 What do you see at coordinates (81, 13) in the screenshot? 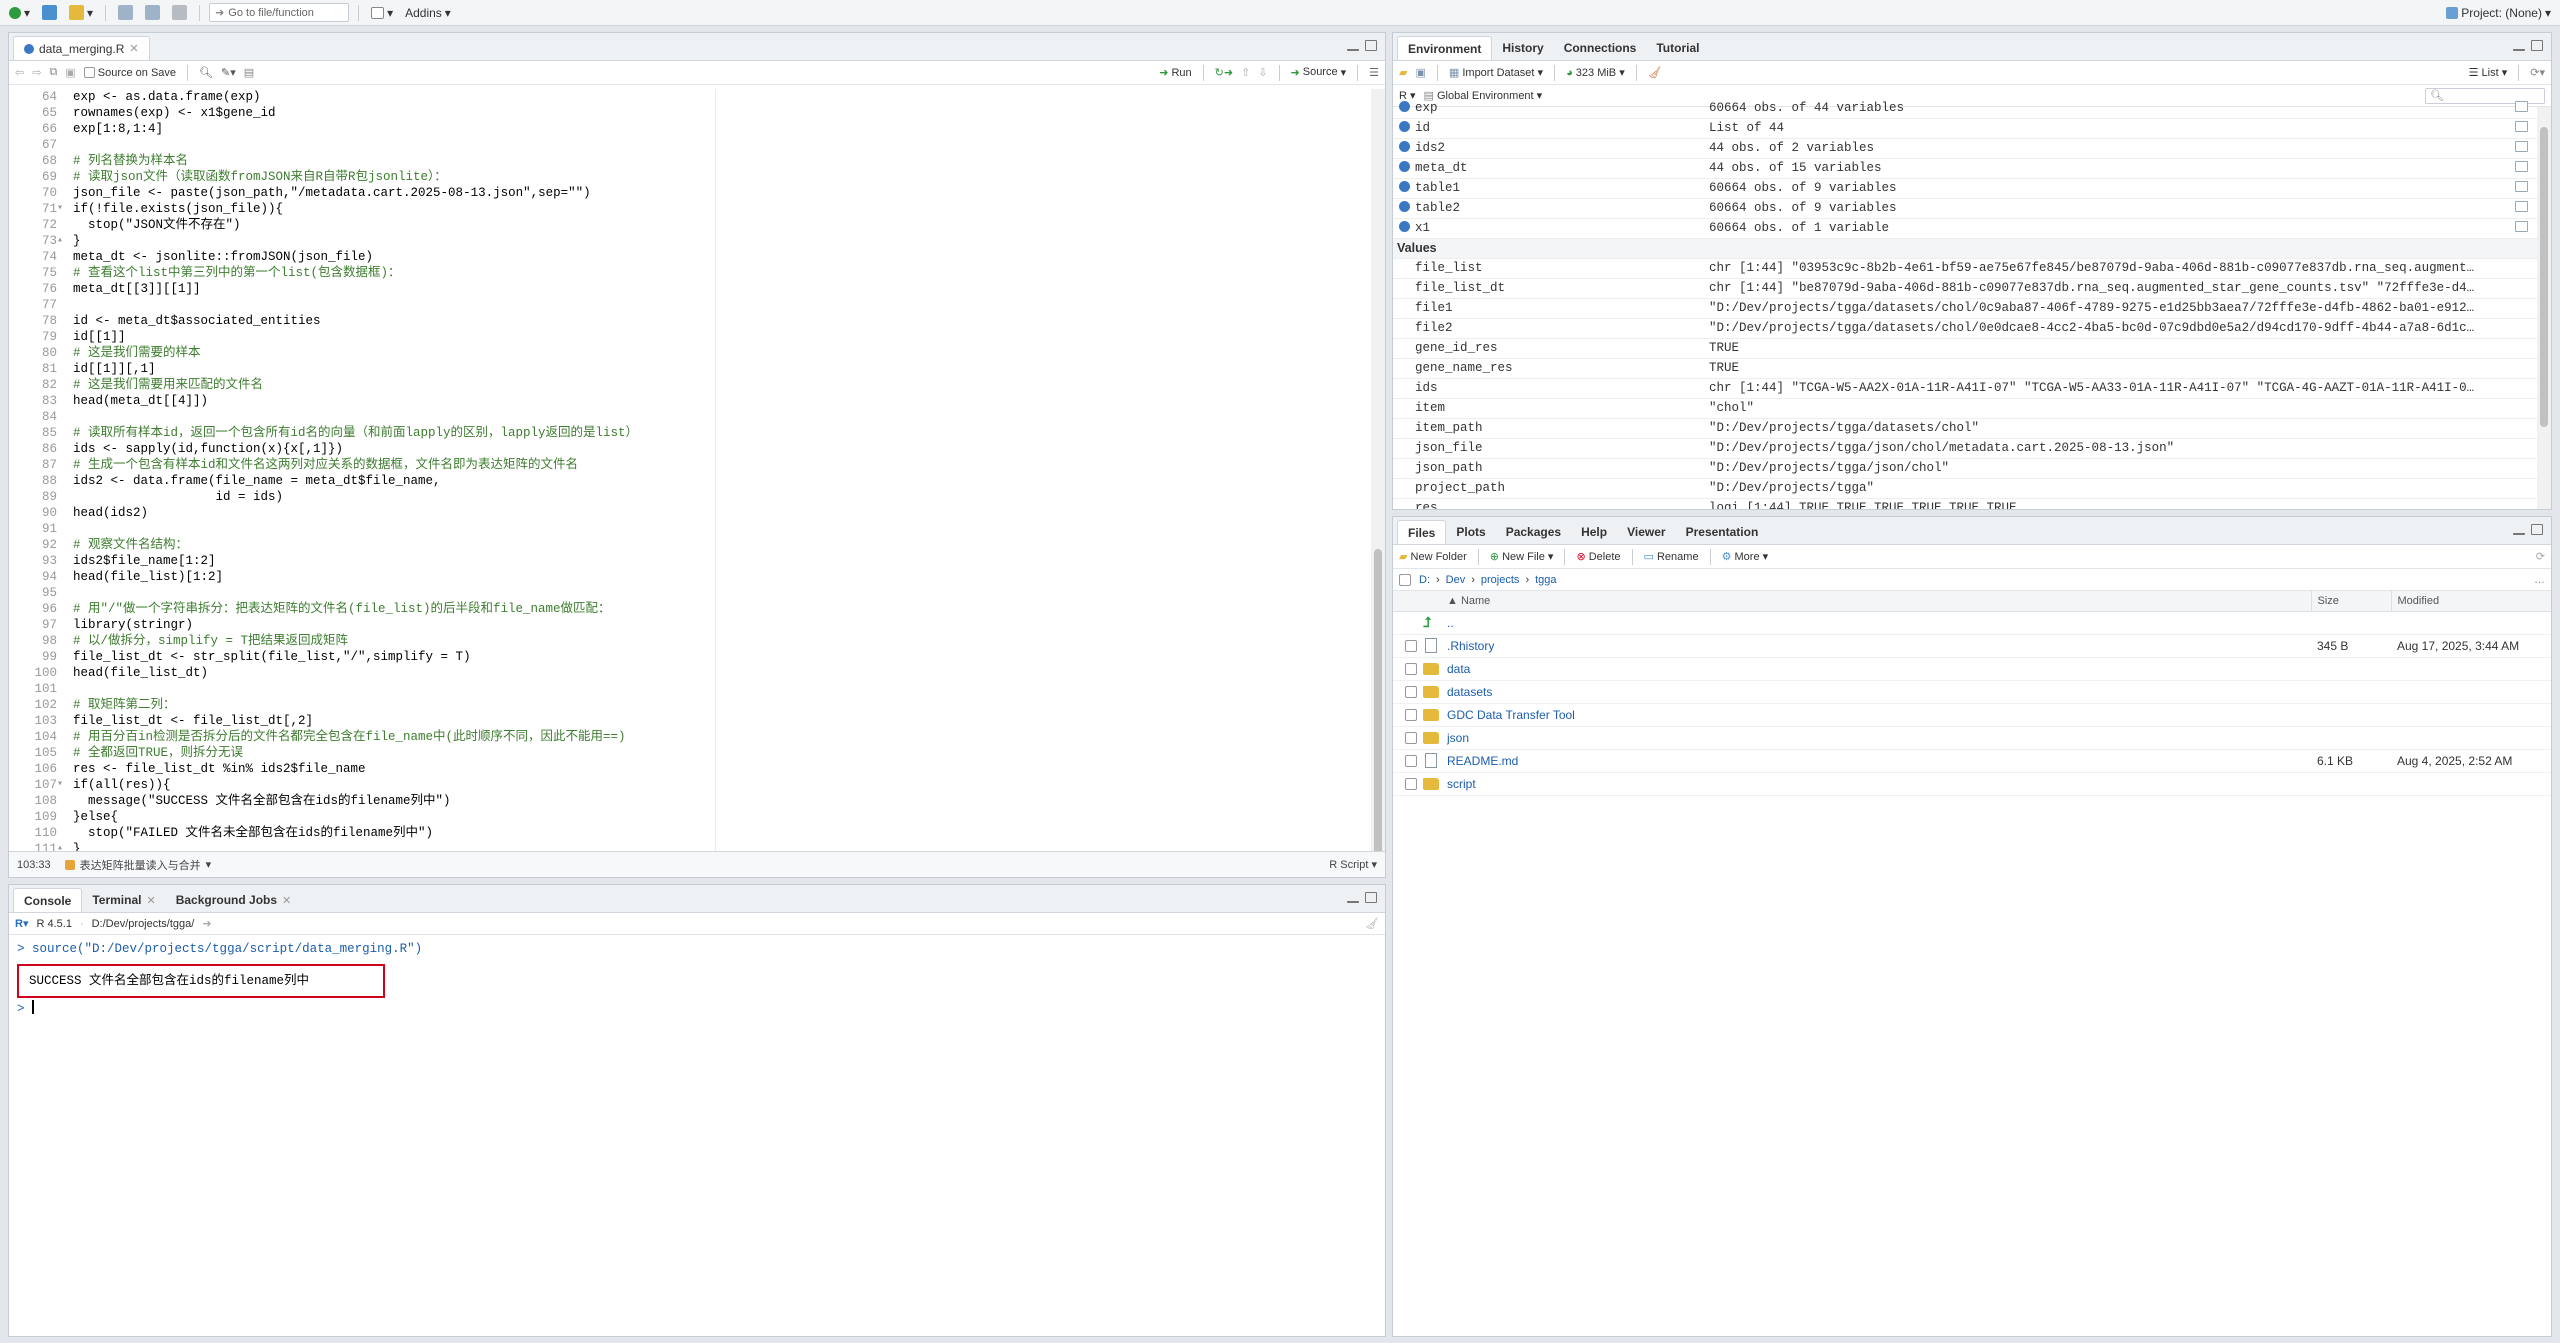
I see `open-file-button: ▾` at bounding box center [81, 13].